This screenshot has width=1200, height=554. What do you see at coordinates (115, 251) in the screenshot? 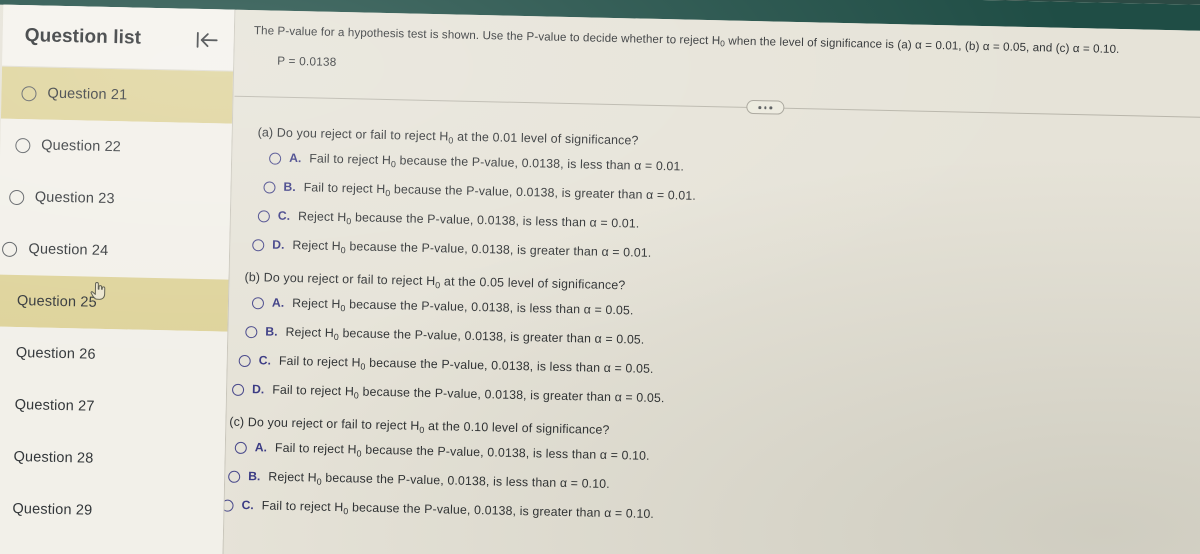
I see `sidebar-item-question-24: Question 24` at bounding box center [115, 251].